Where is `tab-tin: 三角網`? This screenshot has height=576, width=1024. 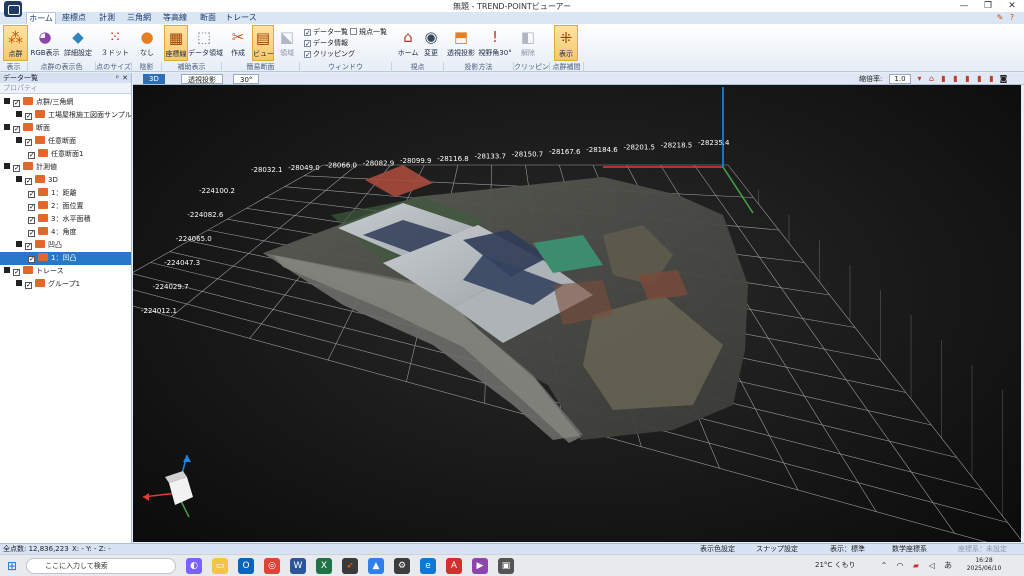 tab-tin: 三角網 is located at coordinates (139, 18).